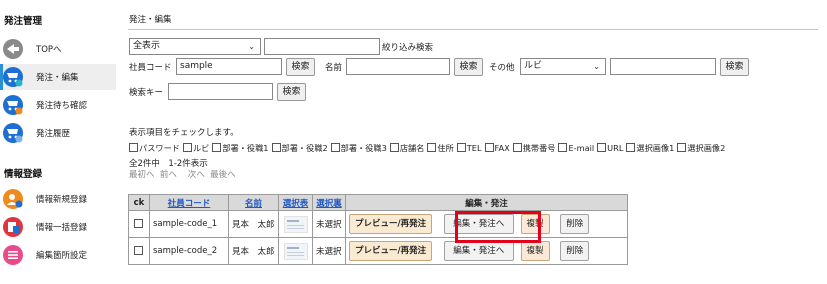  I want to click on section-title-order-management: 発注管理, so click(23, 21).